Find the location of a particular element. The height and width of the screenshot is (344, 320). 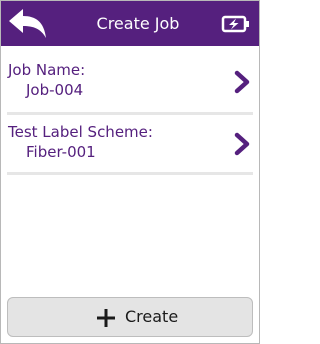

page-title: Create Job is located at coordinates (138, 23).